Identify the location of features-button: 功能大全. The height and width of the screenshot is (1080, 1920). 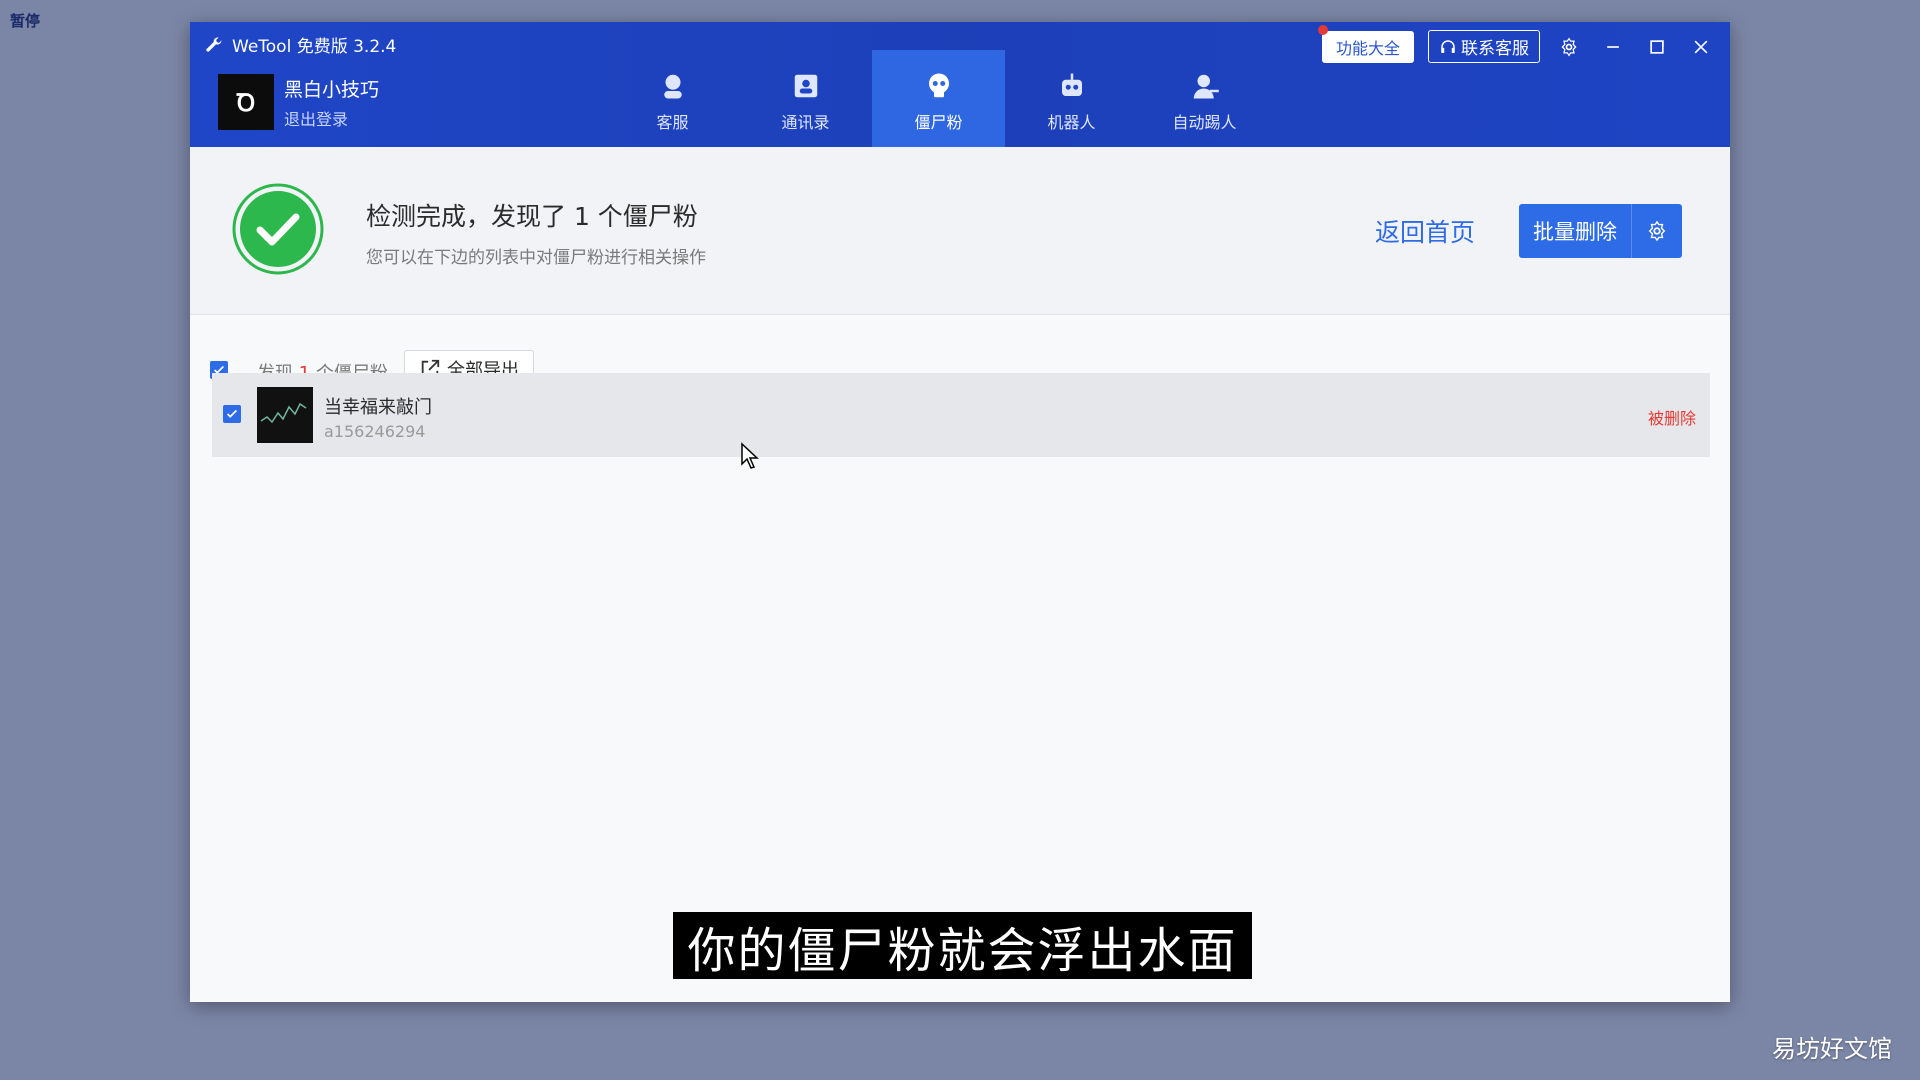
(1365, 43).